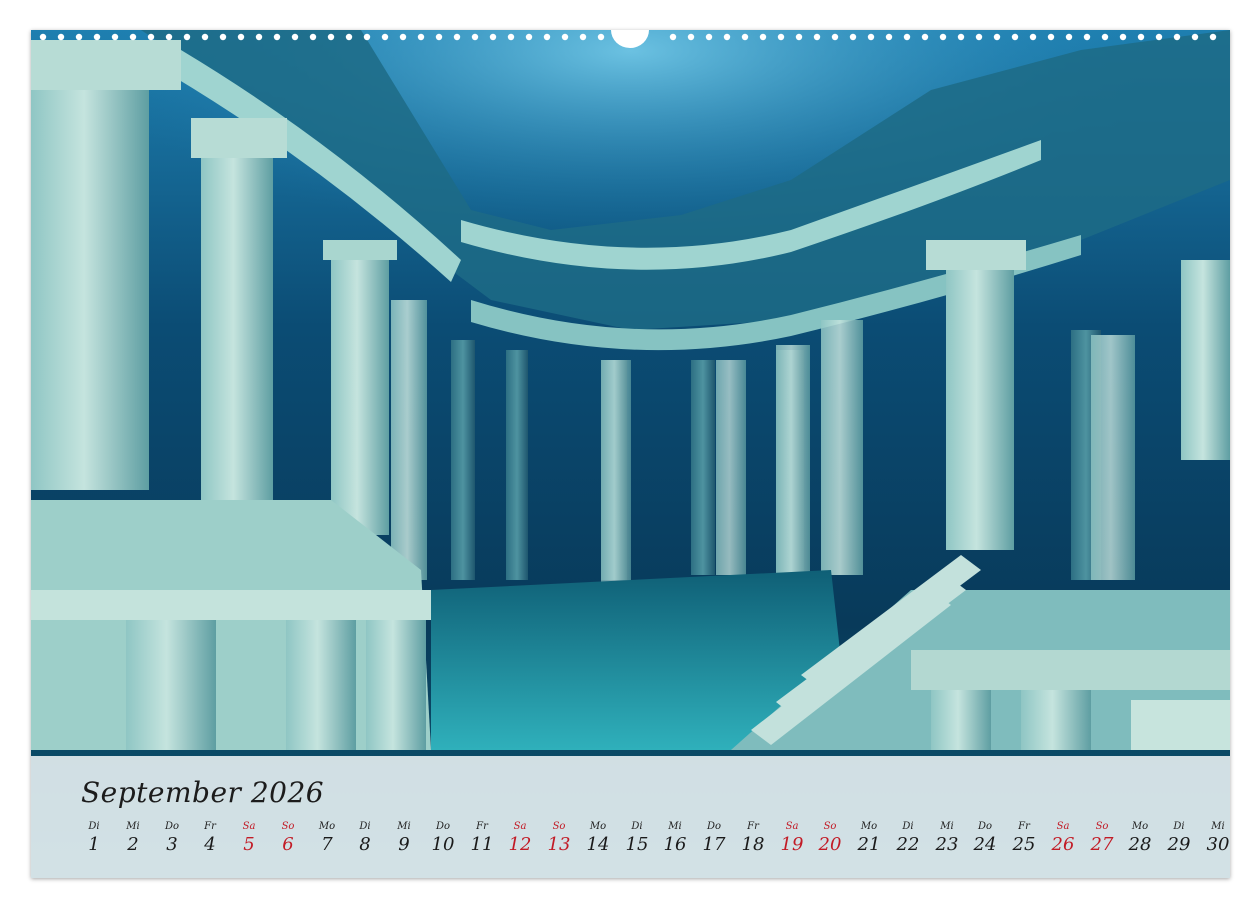 Image resolution: width=1260 pixels, height=908 pixels. Describe the element at coordinates (830, 838) in the screenshot. I see `day-cell: So 20` at that location.